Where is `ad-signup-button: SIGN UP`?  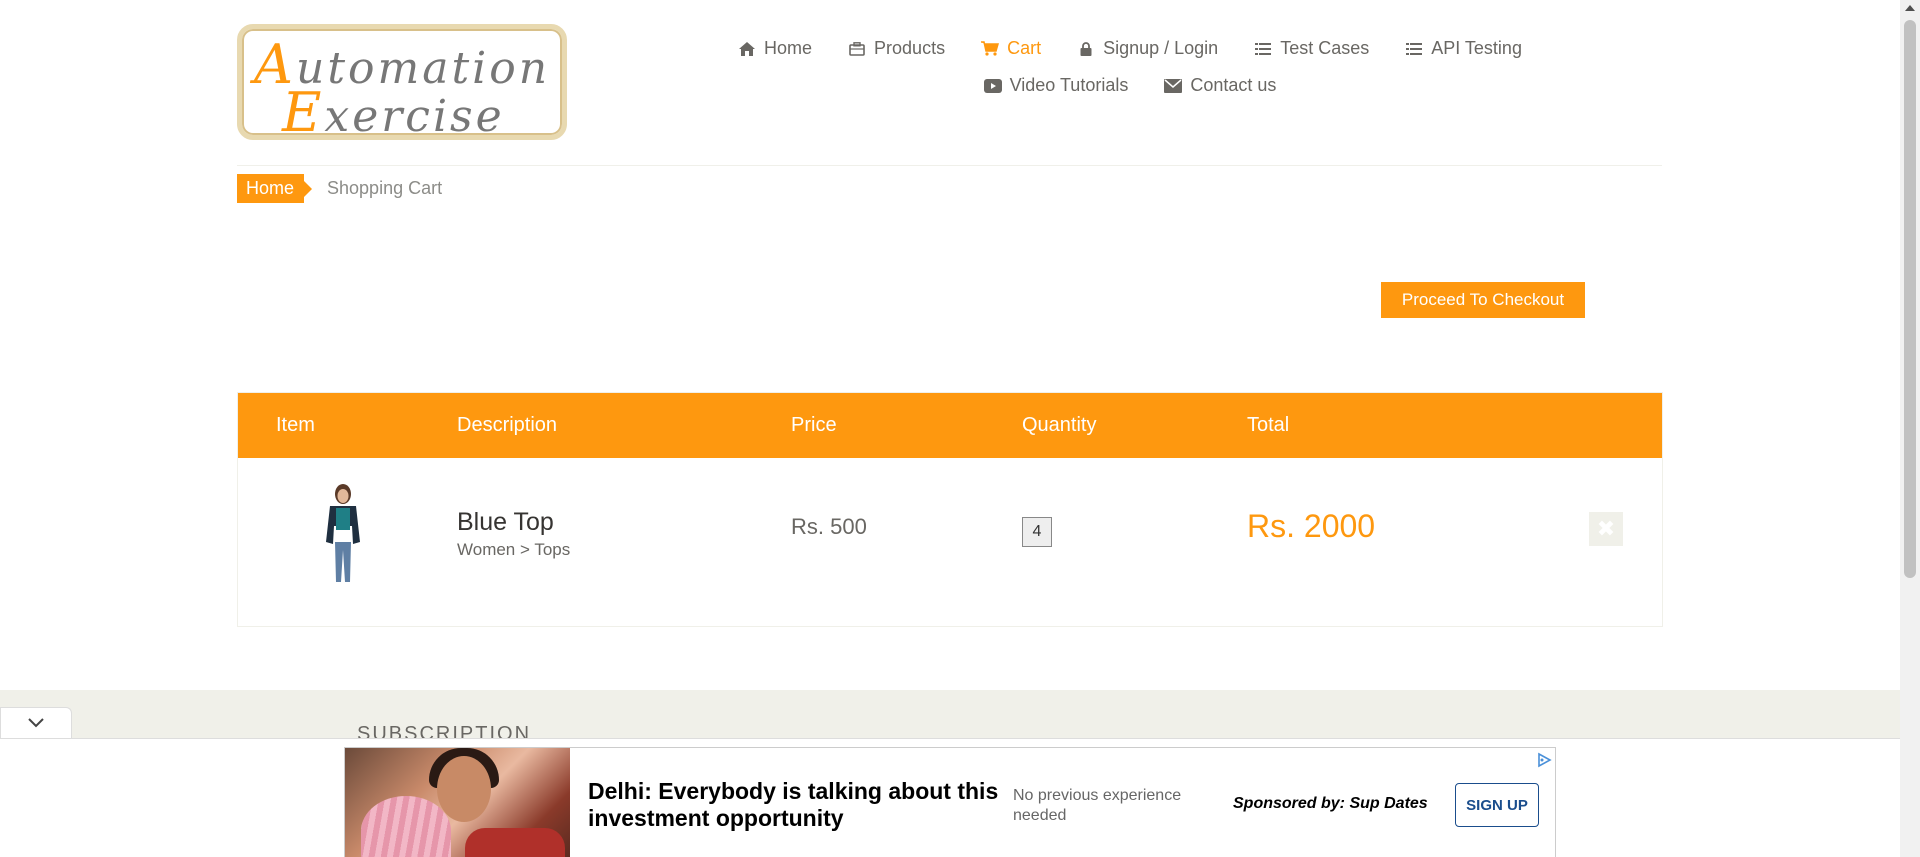 ad-signup-button: SIGN UP is located at coordinates (1497, 805).